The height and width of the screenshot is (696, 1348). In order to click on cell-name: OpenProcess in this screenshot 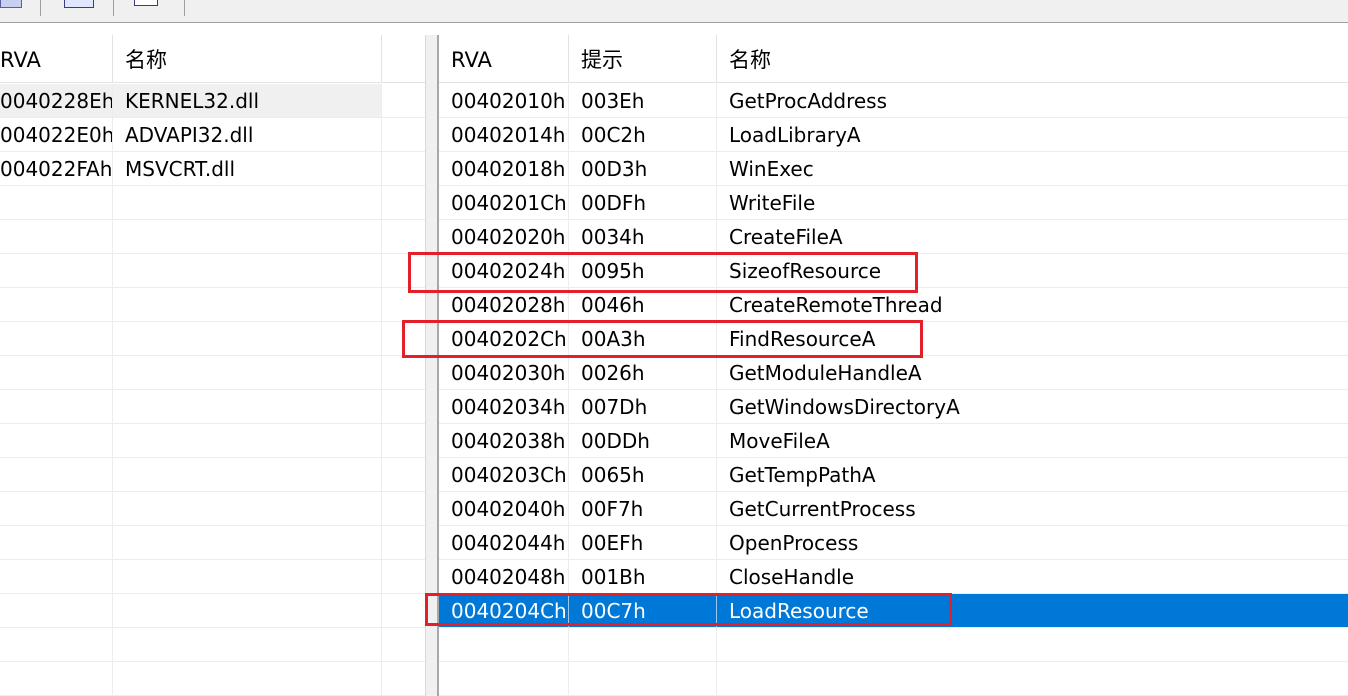, I will do `click(794, 543)`.